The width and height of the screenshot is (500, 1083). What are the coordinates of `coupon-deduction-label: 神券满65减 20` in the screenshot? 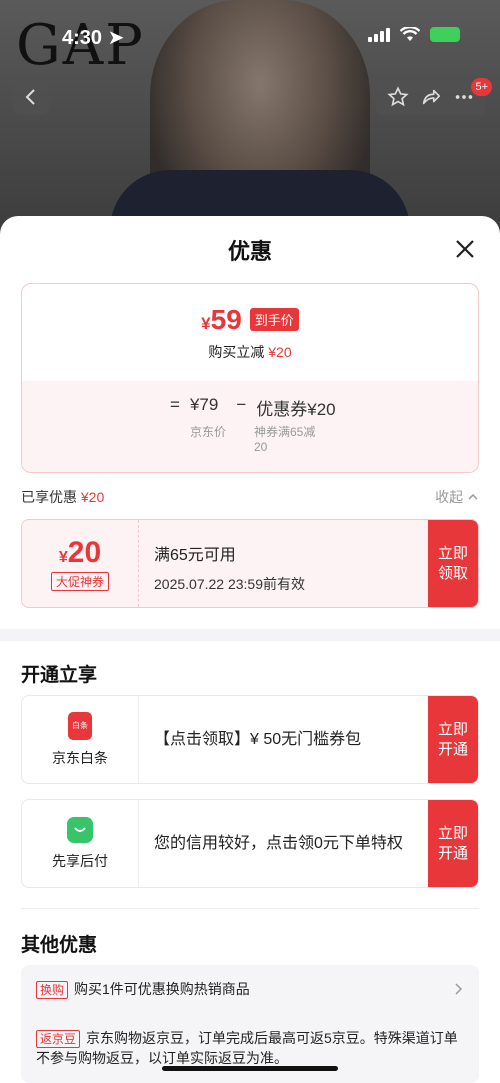 It's located at (284, 440).